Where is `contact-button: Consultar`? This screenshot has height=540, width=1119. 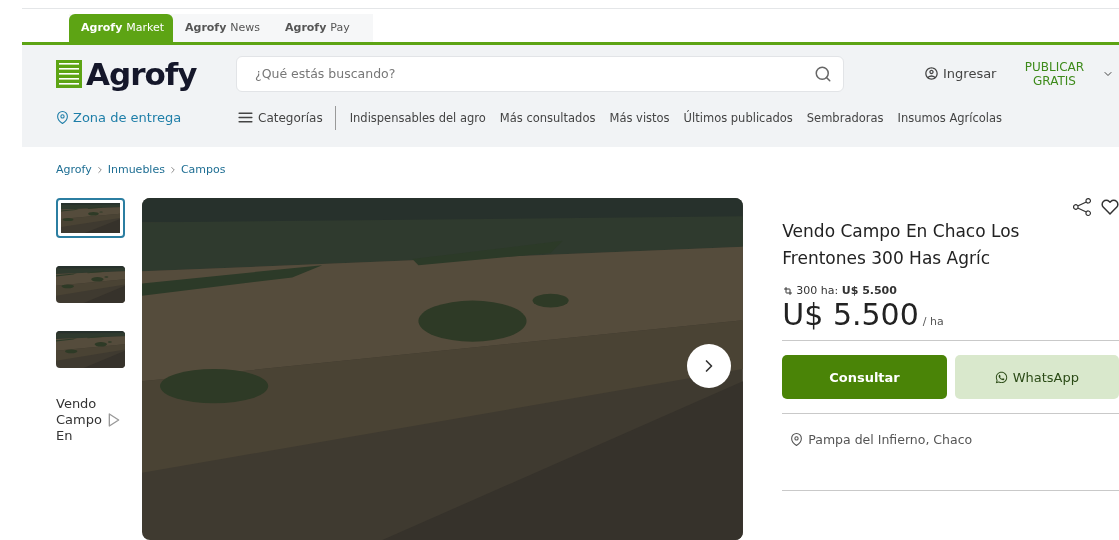 contact-button: Consultar is located at coordinates (864, 377).